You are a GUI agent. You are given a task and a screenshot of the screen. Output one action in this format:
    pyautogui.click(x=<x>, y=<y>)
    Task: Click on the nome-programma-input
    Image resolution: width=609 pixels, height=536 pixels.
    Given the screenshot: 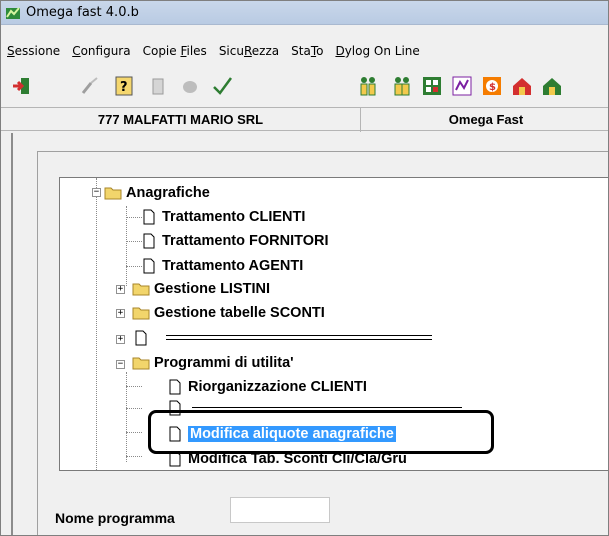 What is the action you would take?
    pyautogui.click(x=280, y=510)
    